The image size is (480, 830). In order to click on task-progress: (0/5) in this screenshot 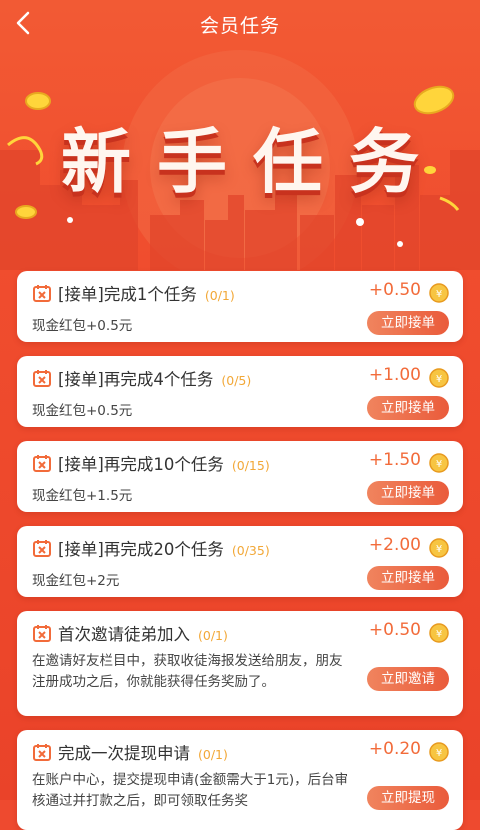, I will do `click(236, 380)`.